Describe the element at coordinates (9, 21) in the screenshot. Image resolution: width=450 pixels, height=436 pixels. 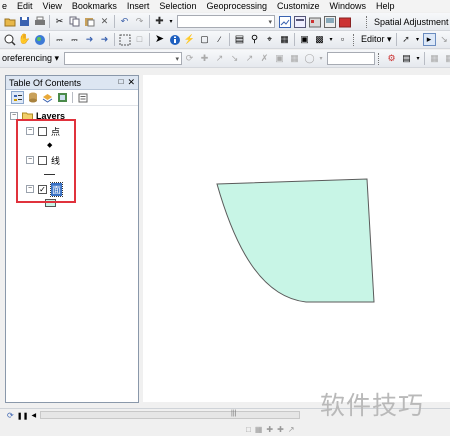
I see `open-icon` at that location.